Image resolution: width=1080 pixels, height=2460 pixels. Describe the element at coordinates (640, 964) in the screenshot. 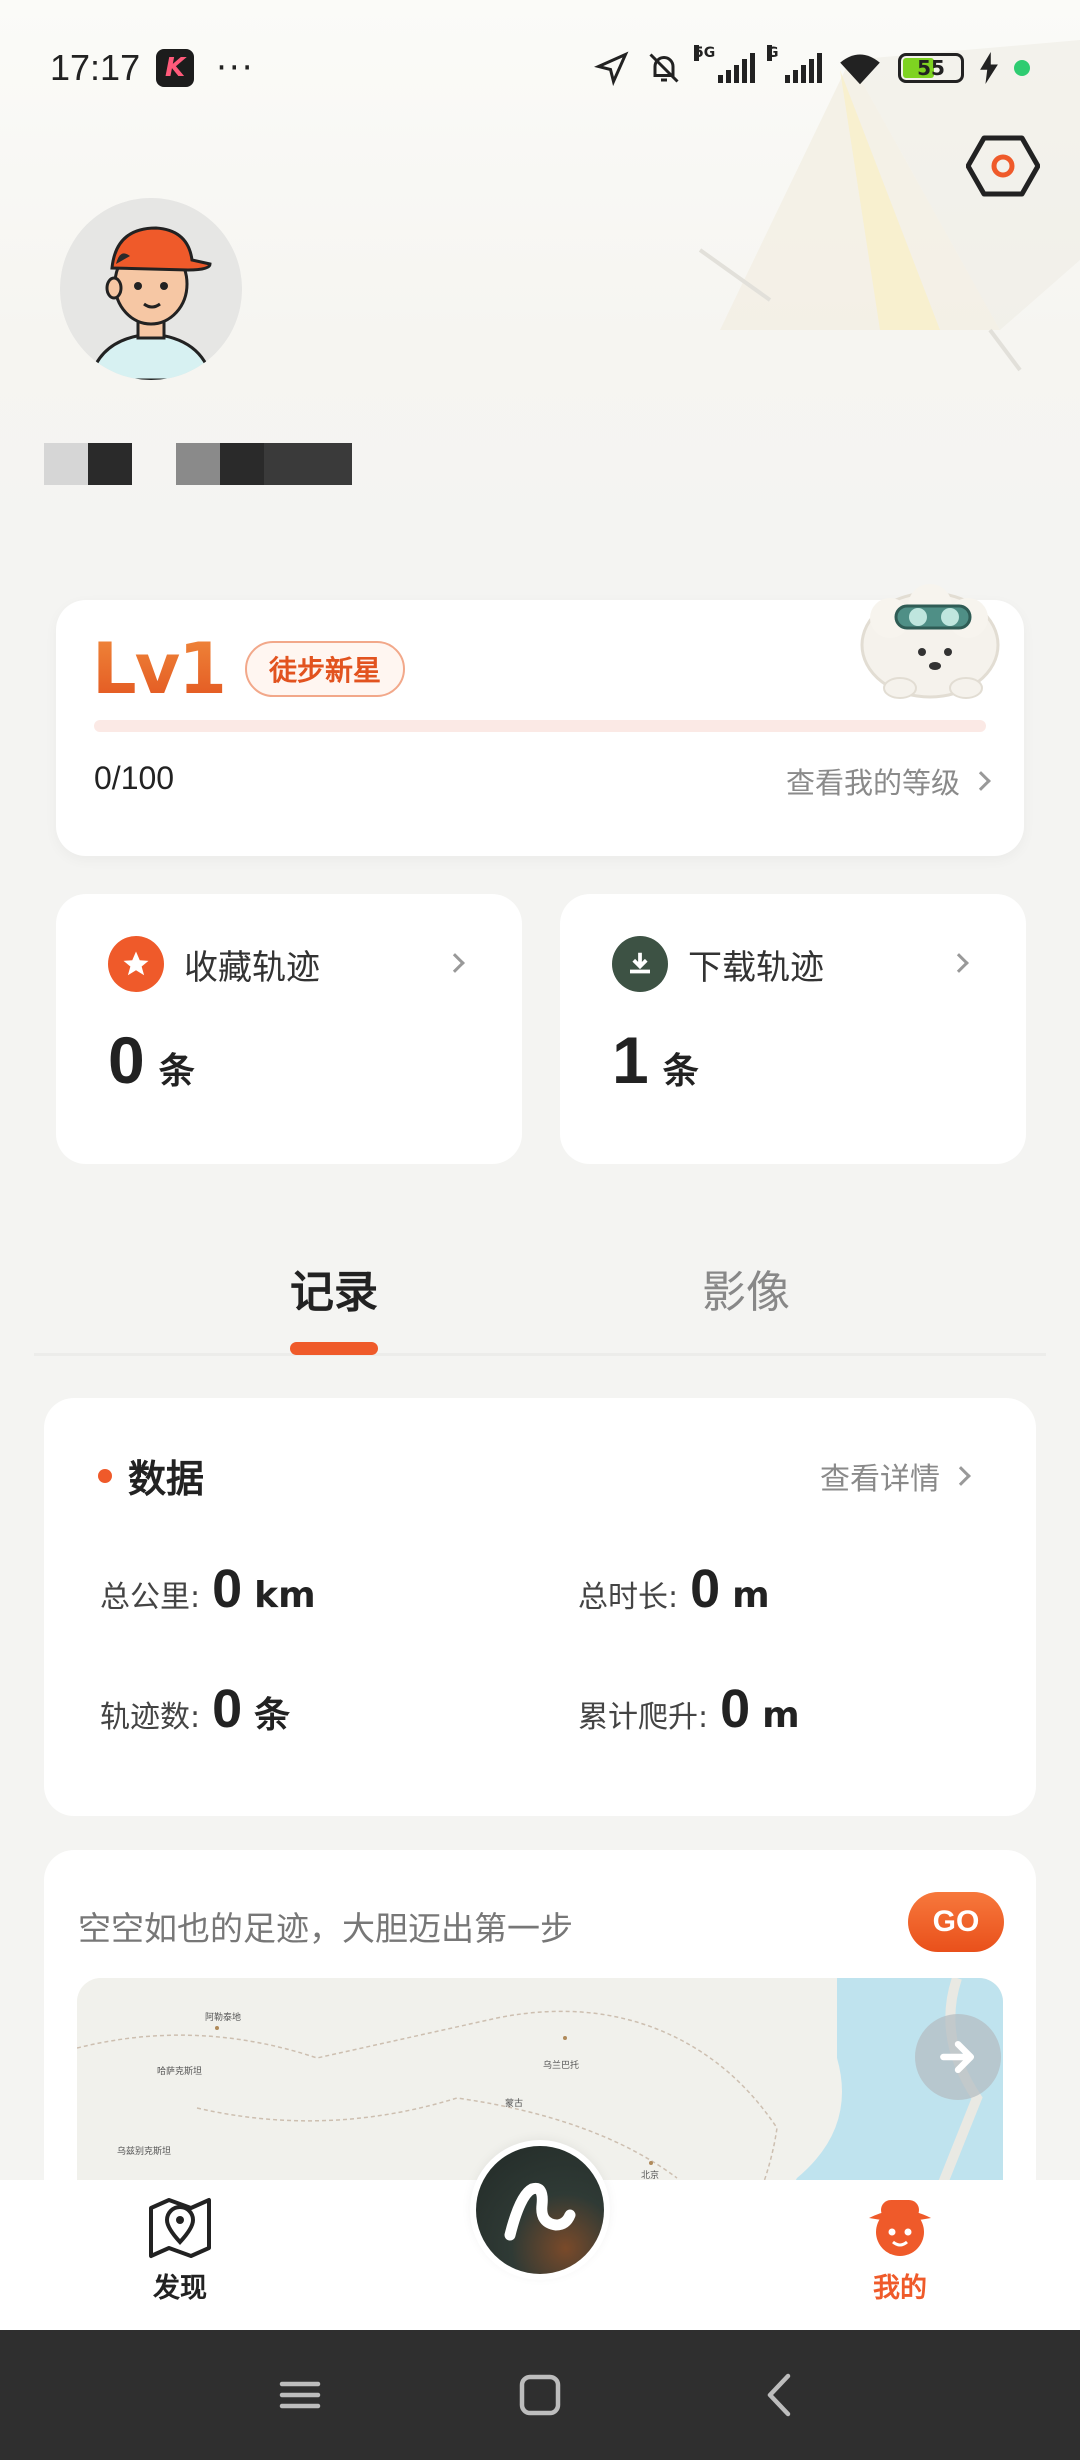

I see `download-icon` at that location.